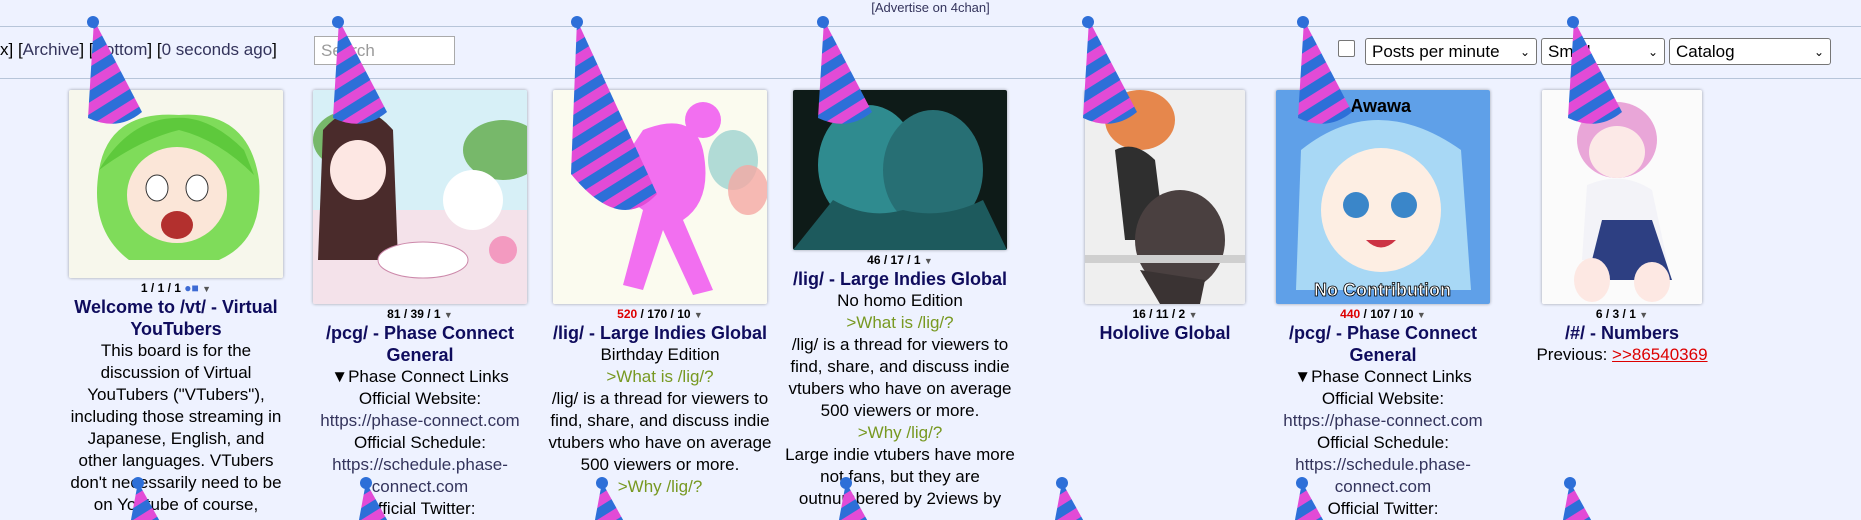 This screenshot has width=1861, height=520. I want to click on thread-stats: 440 / 107 / 10 ▼, so click(1383, 314).